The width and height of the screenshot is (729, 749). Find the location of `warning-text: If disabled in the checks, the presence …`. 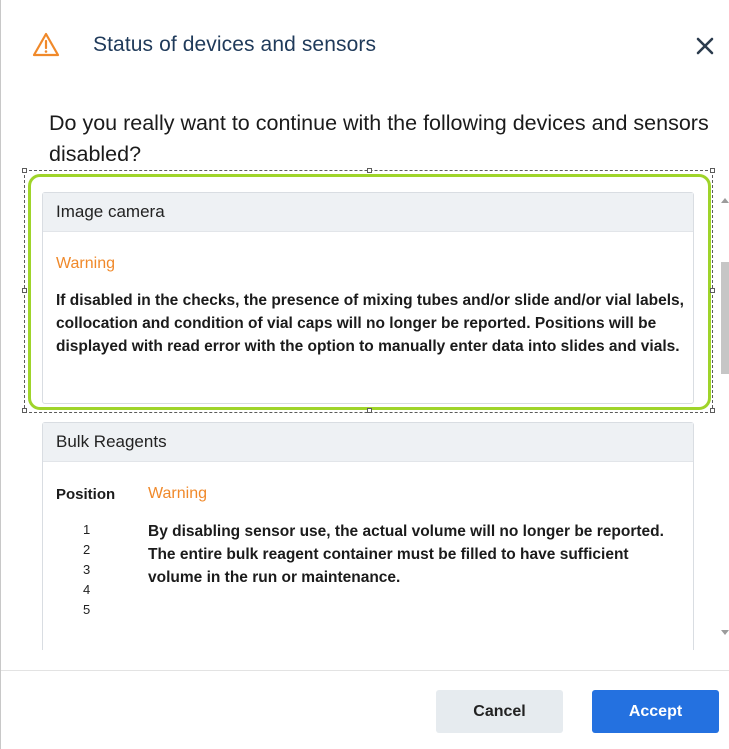

warning-text: If disabled in the checks, the presence … is located at coordinates (370, 323).